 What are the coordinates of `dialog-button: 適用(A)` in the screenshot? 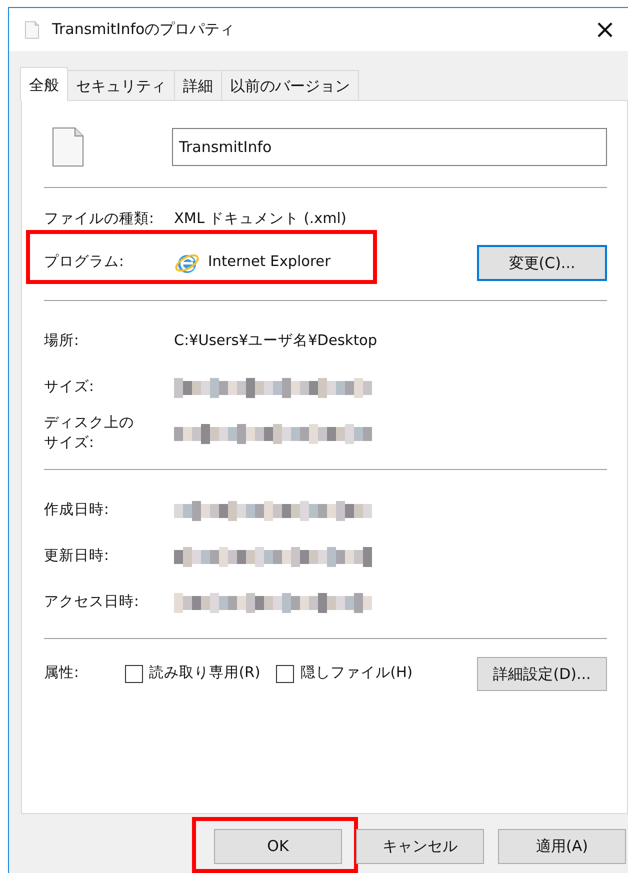 It's located at (562, 846).